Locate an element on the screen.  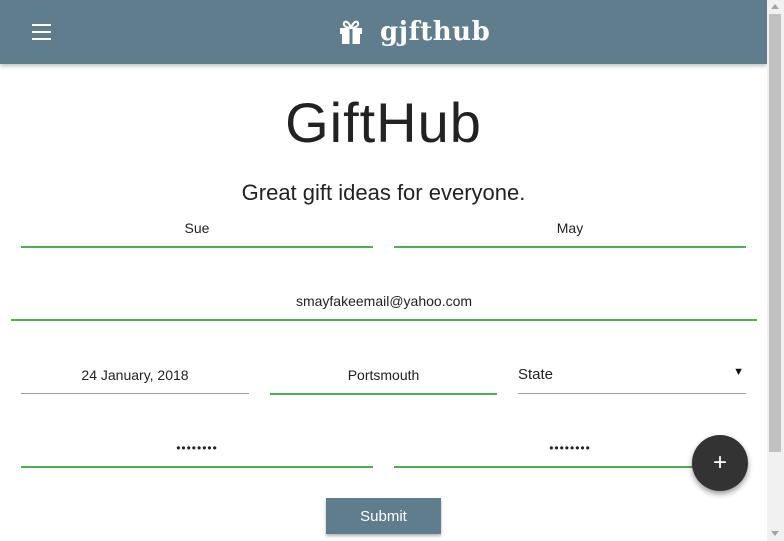
add-floating-action-button: + is located at coordinates (720, 463).